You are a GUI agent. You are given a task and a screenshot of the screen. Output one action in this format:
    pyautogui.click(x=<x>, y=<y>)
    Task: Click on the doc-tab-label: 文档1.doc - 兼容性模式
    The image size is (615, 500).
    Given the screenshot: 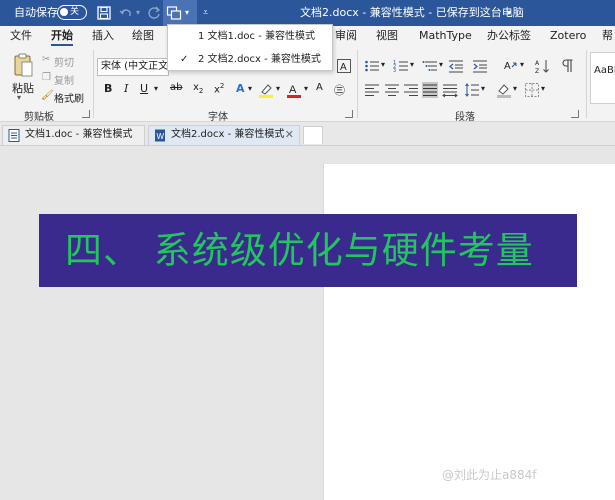 What is the action you would take?
    pyautogui.click(x=79, y=134)
    